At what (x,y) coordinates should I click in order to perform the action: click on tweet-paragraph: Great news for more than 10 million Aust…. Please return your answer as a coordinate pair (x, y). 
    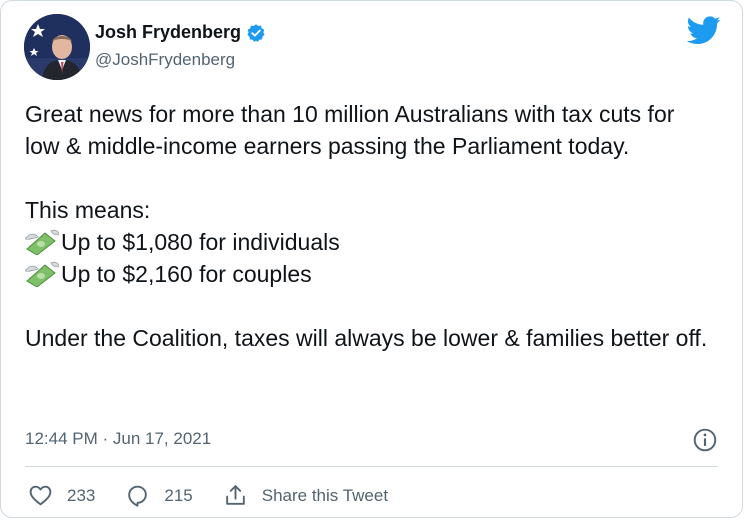
    Looking at the image, I should click on (353, 130).